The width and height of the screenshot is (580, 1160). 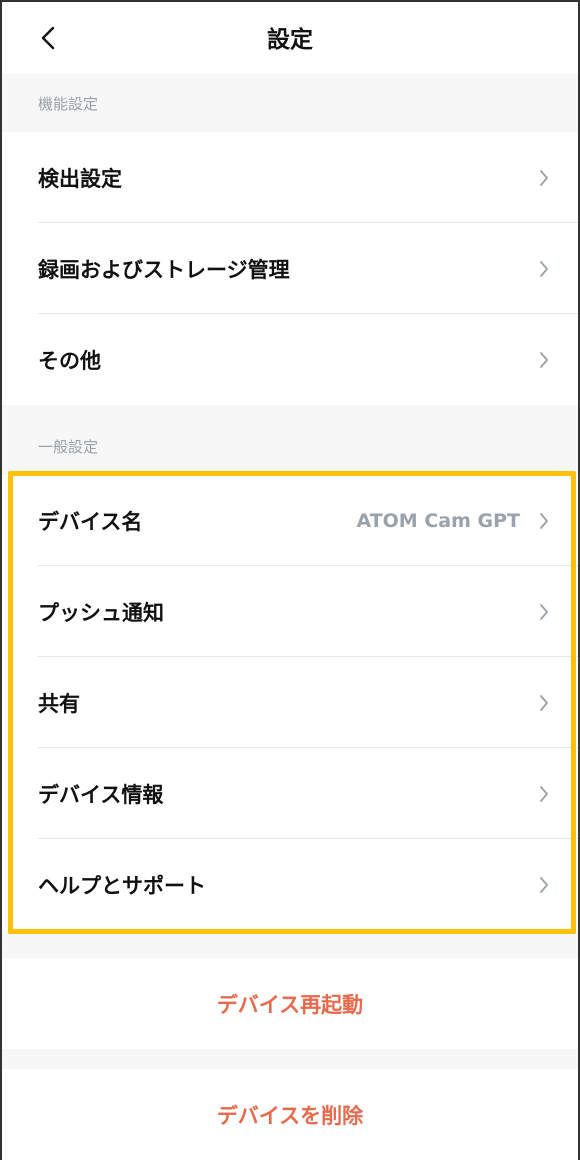 I want to click on nav-bar: 設定, so click(x=290, y=37).